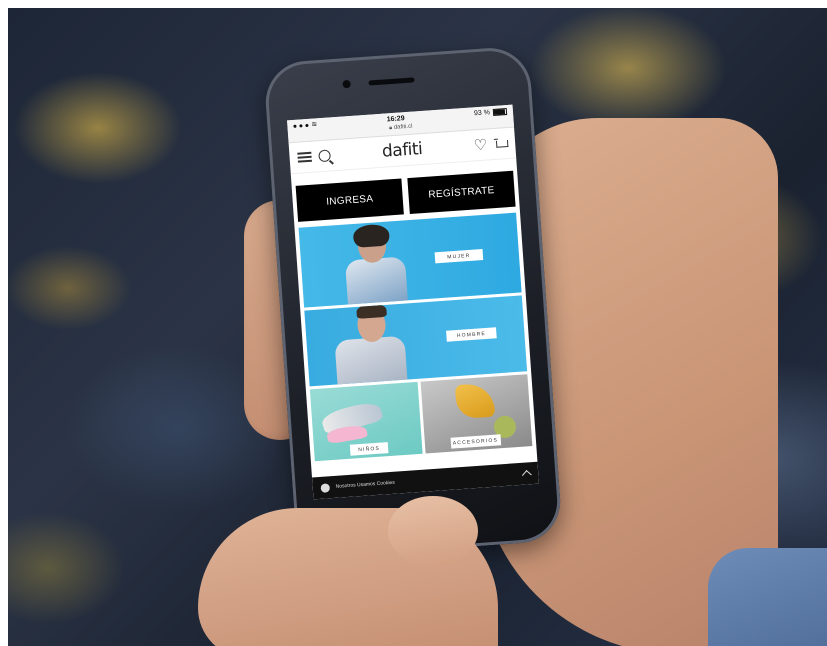 The image size is (827, 646). I want to click on sleeve, so click(767, 597).